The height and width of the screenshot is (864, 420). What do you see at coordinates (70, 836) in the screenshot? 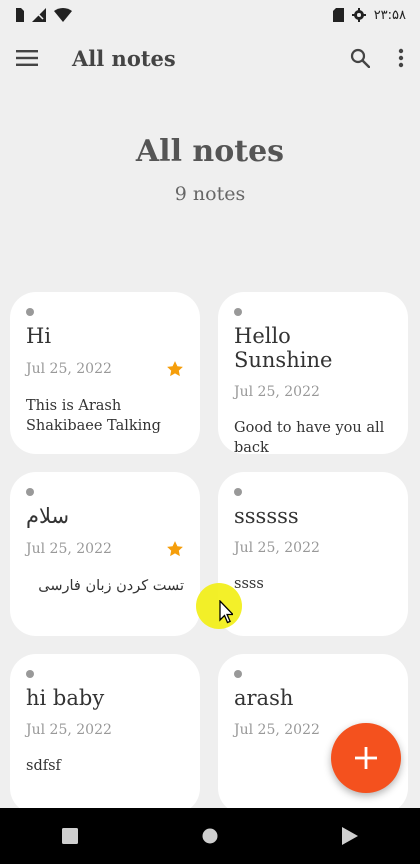
I see `recents-icon` at bounding box center [70, 836].